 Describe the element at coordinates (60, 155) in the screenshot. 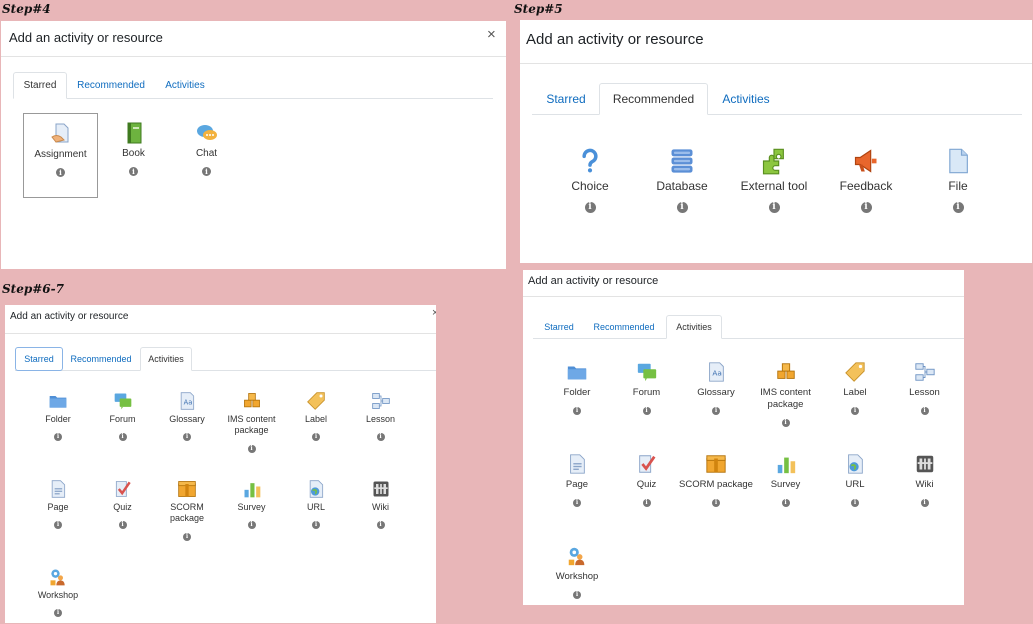

I see `activity-tile-assignment: Assignment i` at that location.